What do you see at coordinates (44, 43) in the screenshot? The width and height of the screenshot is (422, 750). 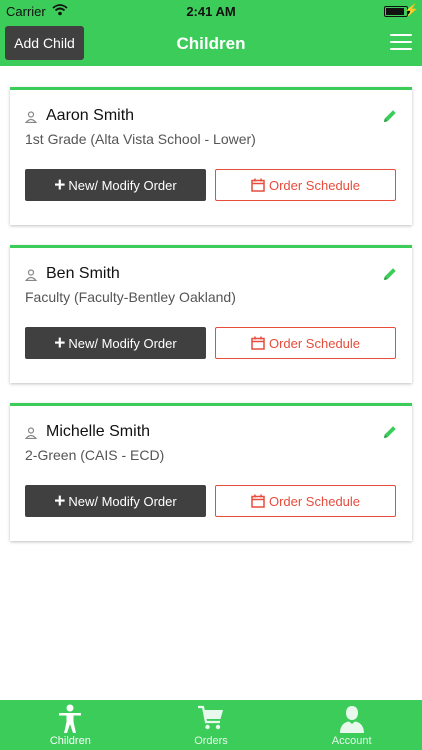 I see `add-child-button: Add Child` at bounding box center [44, 43].